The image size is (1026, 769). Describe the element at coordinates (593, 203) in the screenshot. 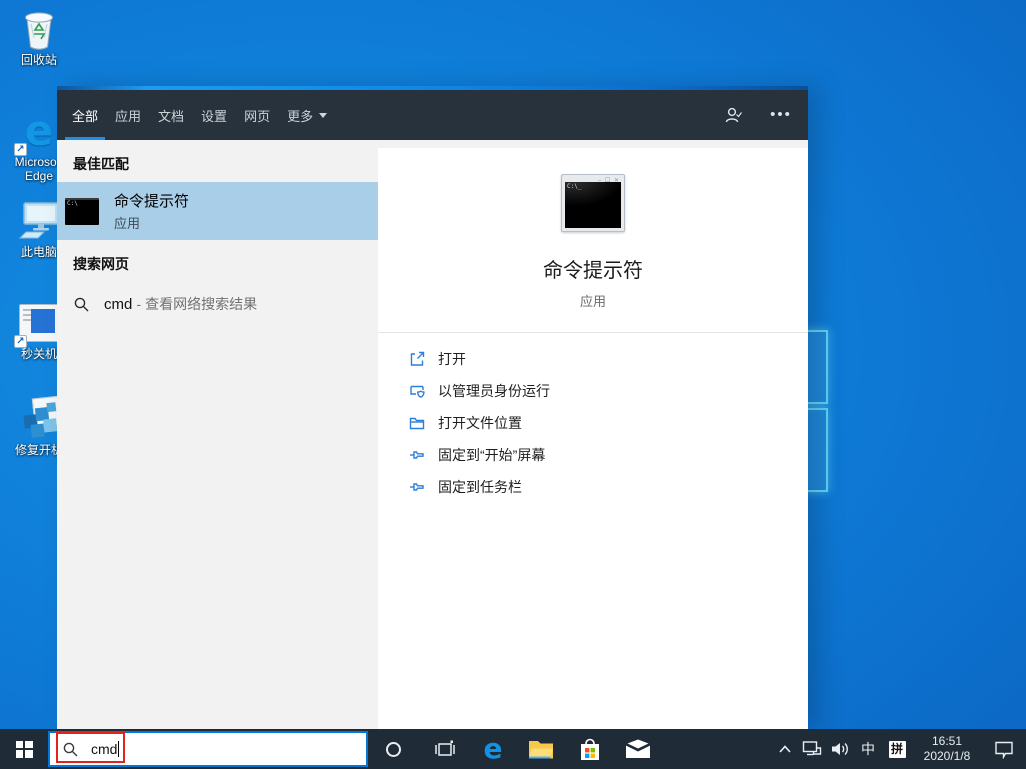

I see `command-prompt-icon-large: – ☐ ✕` at that location.